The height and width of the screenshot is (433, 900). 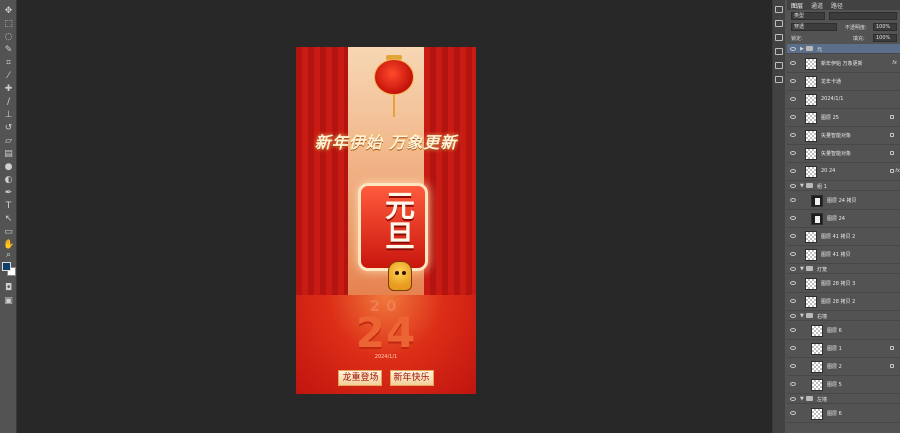 What do you see at coordinates (843, 385) in the screenshot?
I see `layer-row: 图层 5` at bounding box center [843, 385].